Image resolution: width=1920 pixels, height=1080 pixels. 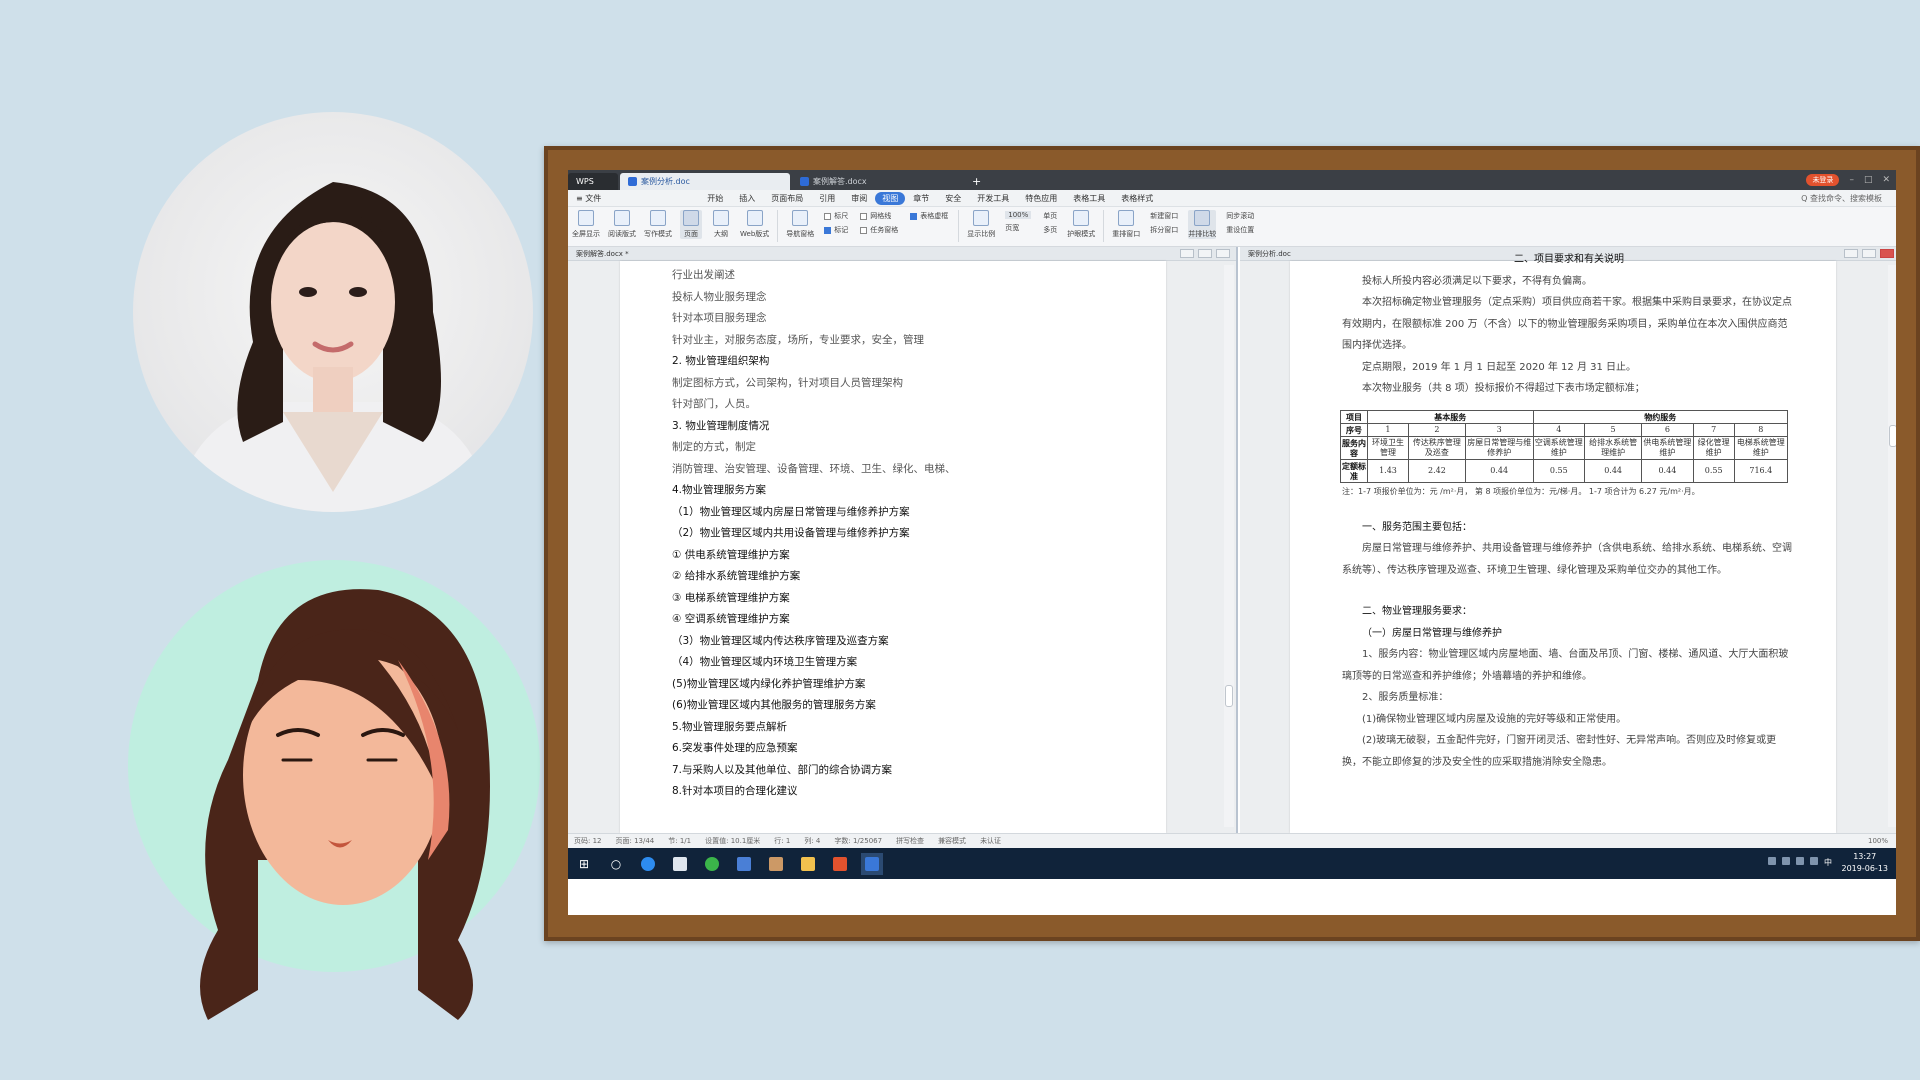 I want to click on menu-item-view: 视图, so click(x=890, y=198).